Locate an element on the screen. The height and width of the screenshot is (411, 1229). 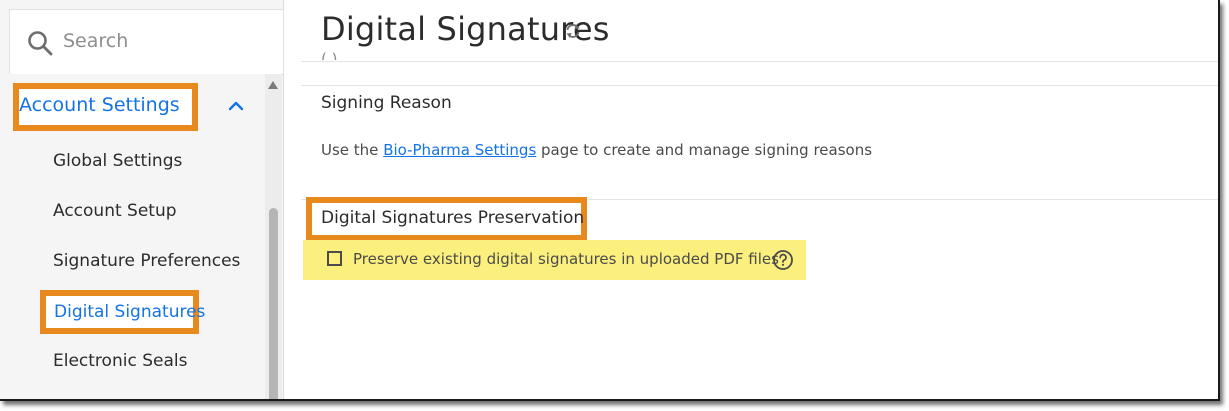
desc-prefix: Use the is located at coordinates (352, 150).